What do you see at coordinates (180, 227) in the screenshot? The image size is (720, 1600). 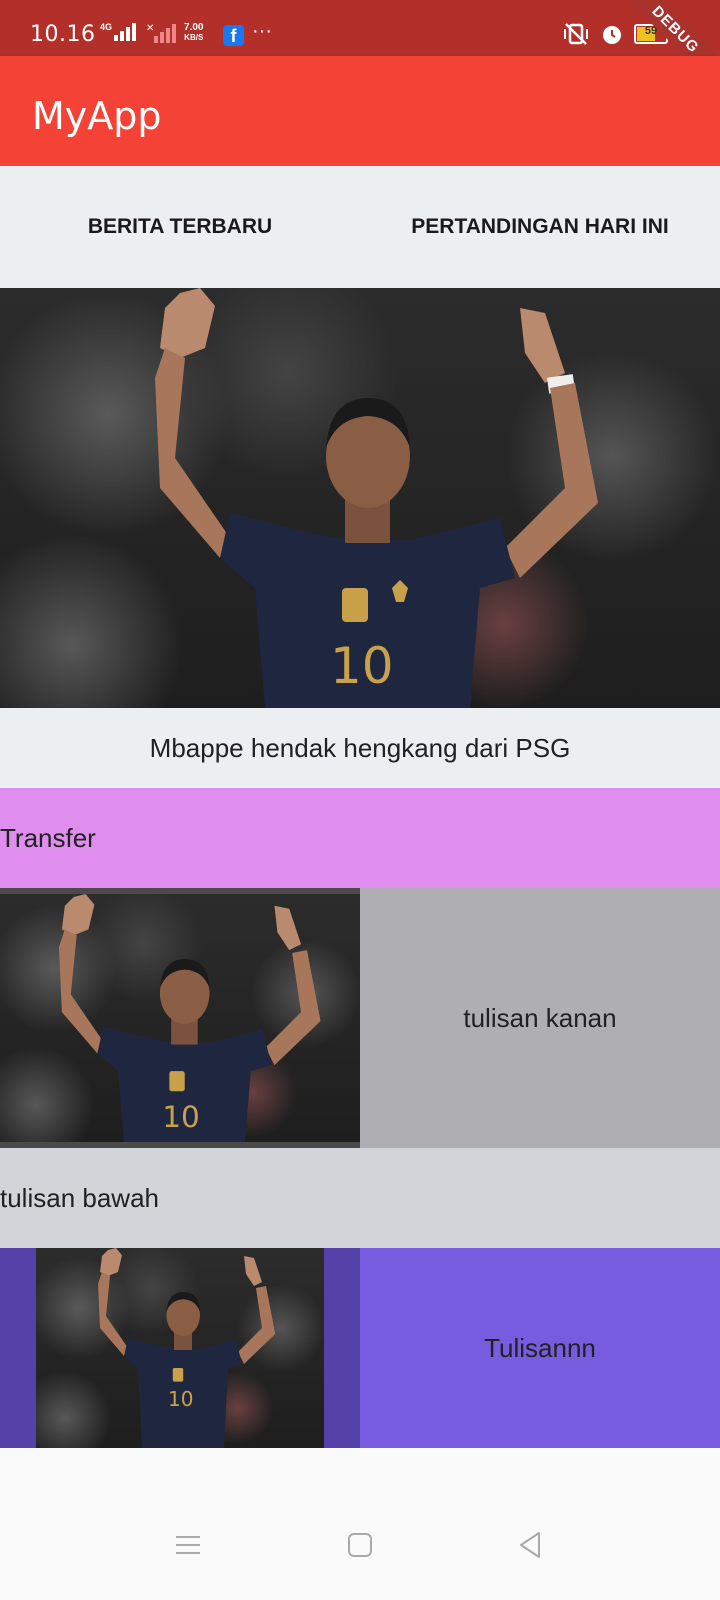 I see `tab-berita-terbaru: BERITA TERBARU` at bounding box center [180, 227].